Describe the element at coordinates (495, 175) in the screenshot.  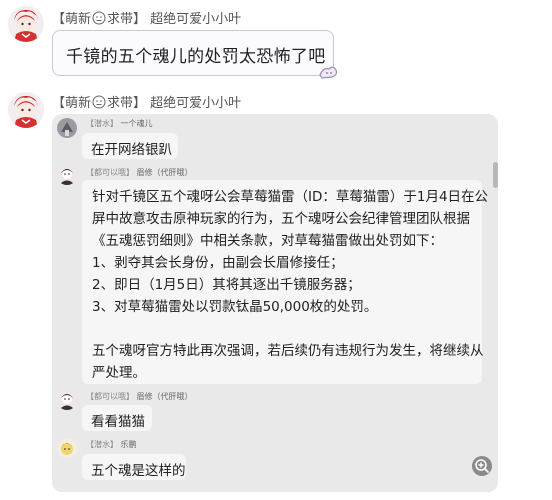
I see `scrollbar-thumb` at that location.